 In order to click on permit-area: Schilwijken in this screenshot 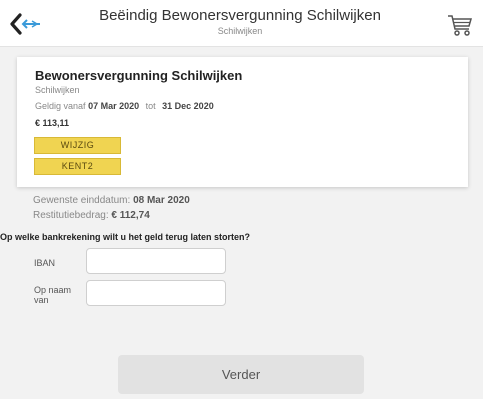, I will do `click(57, 90)`.